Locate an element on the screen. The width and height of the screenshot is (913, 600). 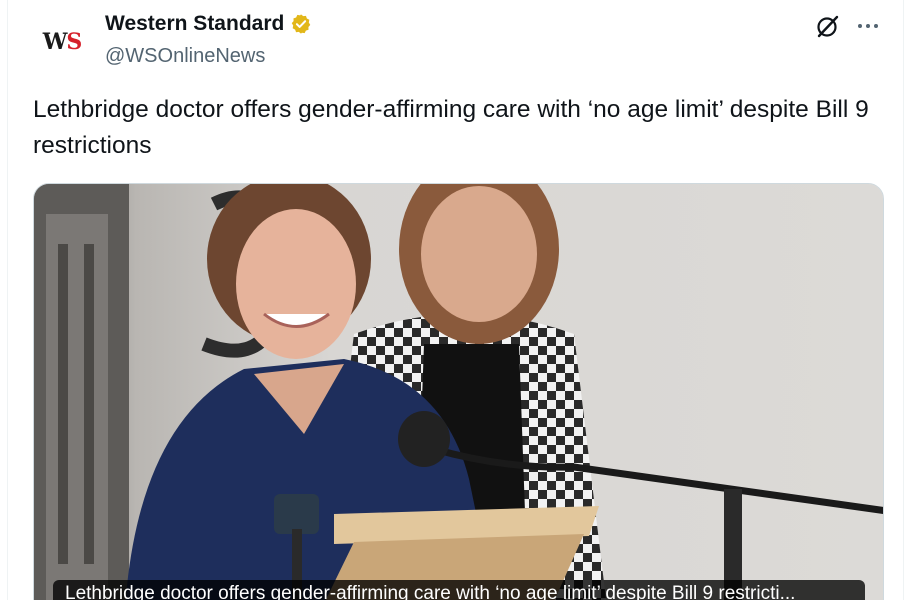
avatar-logo: WS is located at coordinates (62, 42).